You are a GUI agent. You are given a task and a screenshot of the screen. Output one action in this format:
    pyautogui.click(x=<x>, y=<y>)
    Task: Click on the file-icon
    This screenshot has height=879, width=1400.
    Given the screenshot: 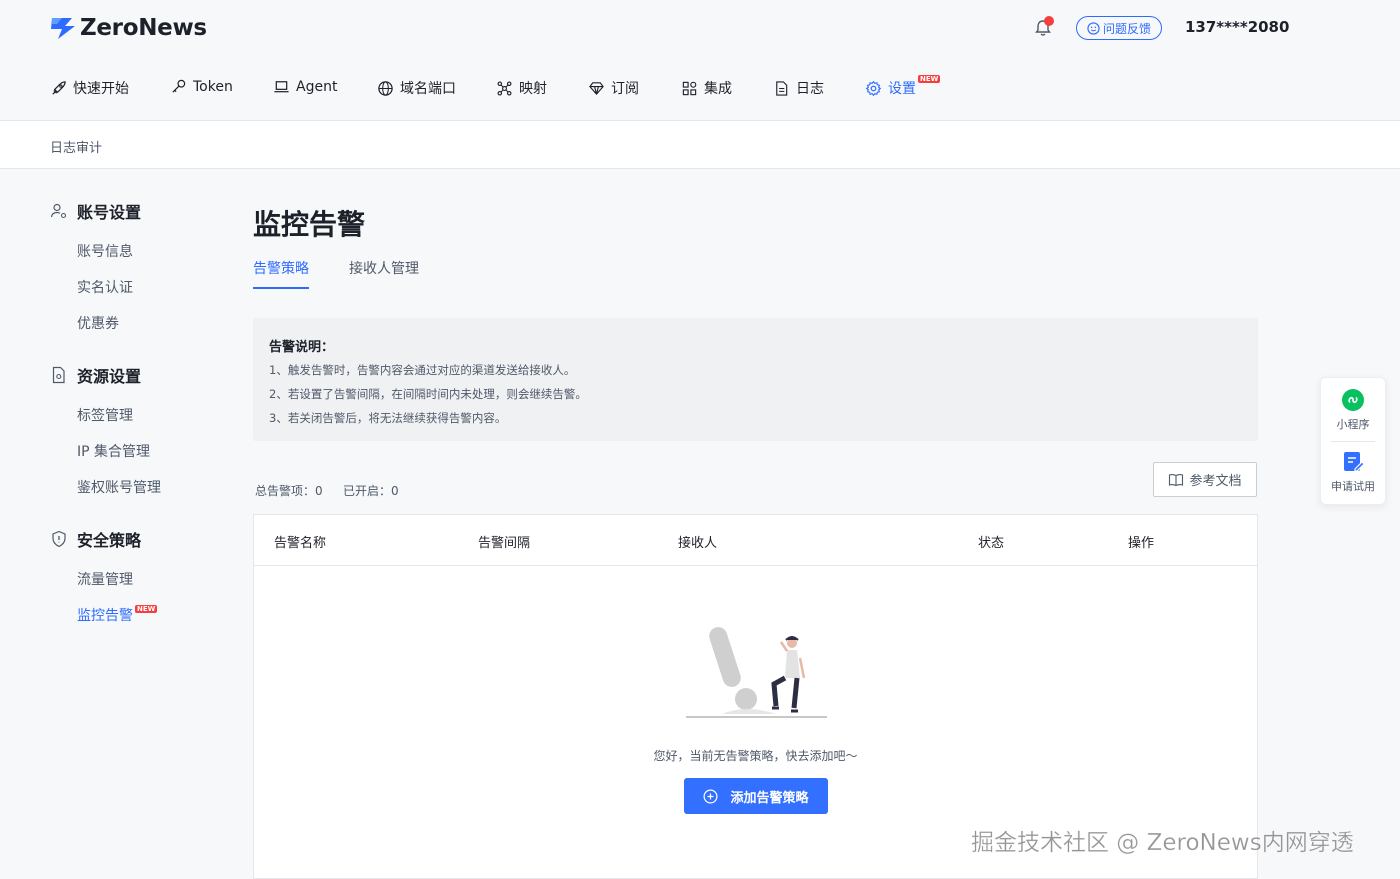 What is the action you would take?
    pyautogui.click(x=782, y=88)
    